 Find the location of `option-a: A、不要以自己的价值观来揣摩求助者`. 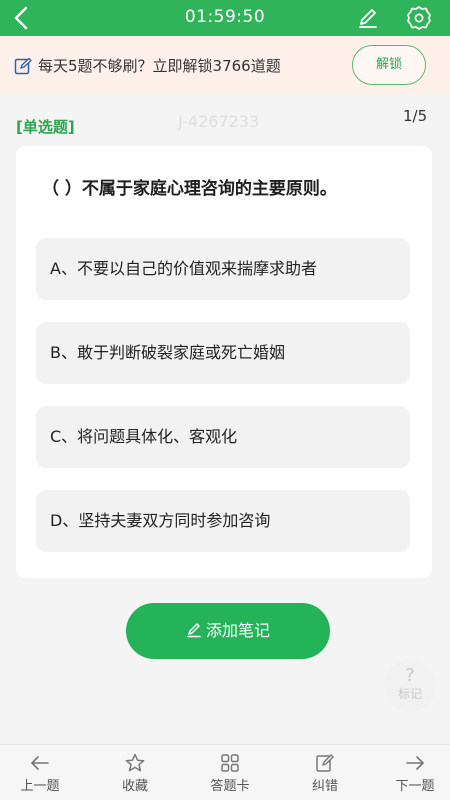

option-a: A、不要以自己的价值观来揣摩求助者 is located at coordinates (223, 269).